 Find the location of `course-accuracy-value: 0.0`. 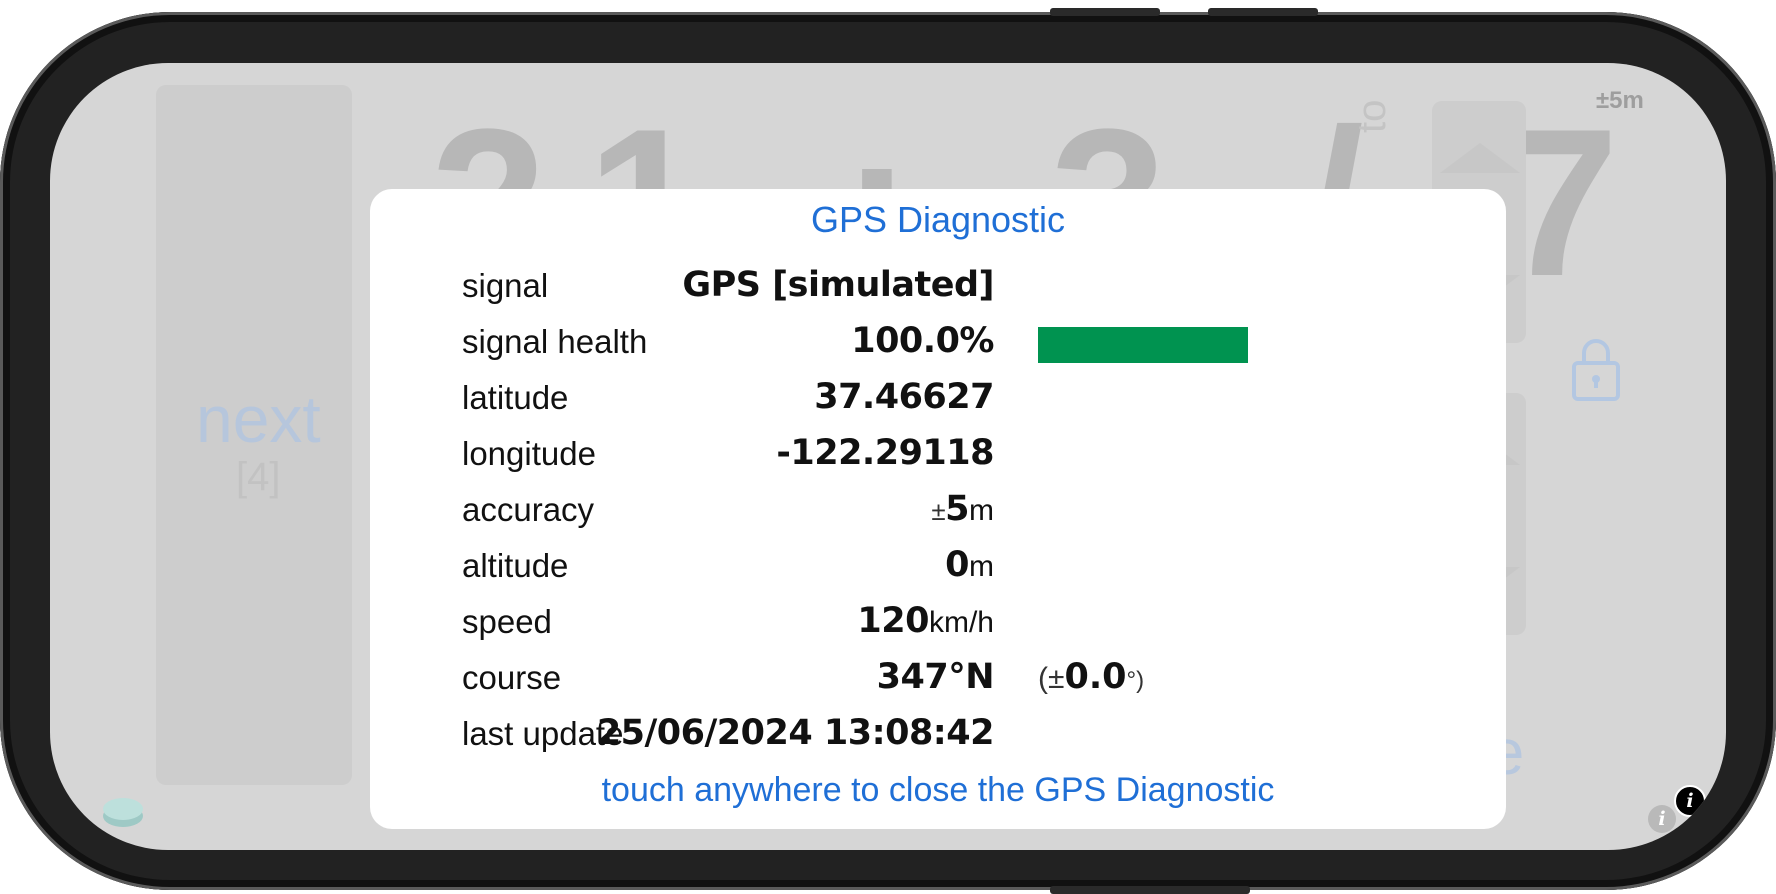

course-accuracy-value: 0.0 is located at coordinates (1095, 677).